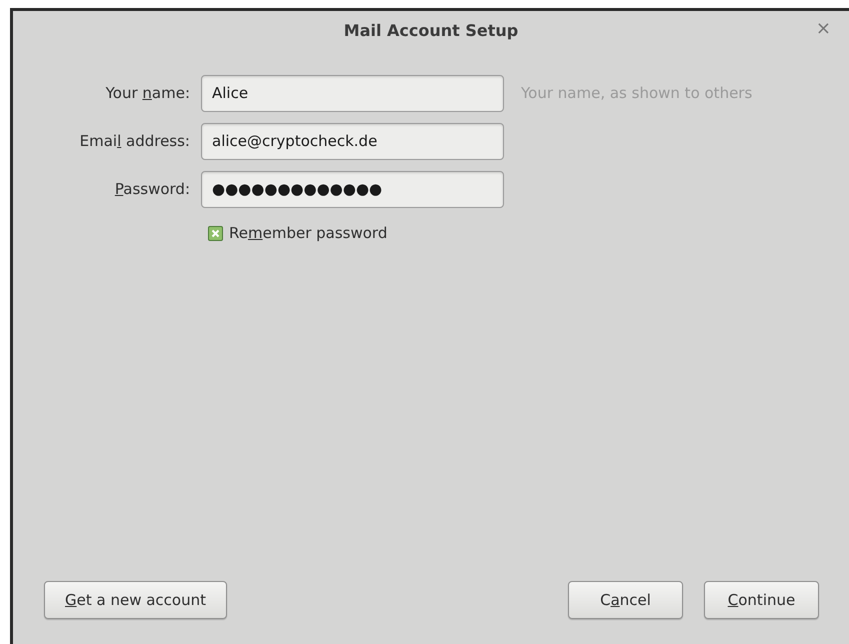  Describe the element at coordinates (625, 600) in the screenshot. I see `dialog-button: Cancel` at that location.